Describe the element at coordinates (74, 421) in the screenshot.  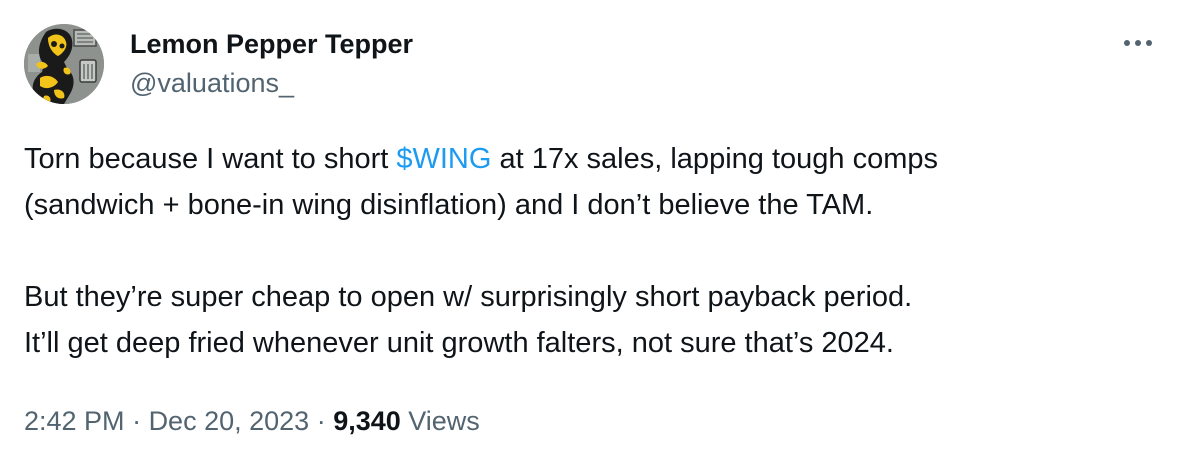
I see `tweet-time: 2:42 PM` at that location.